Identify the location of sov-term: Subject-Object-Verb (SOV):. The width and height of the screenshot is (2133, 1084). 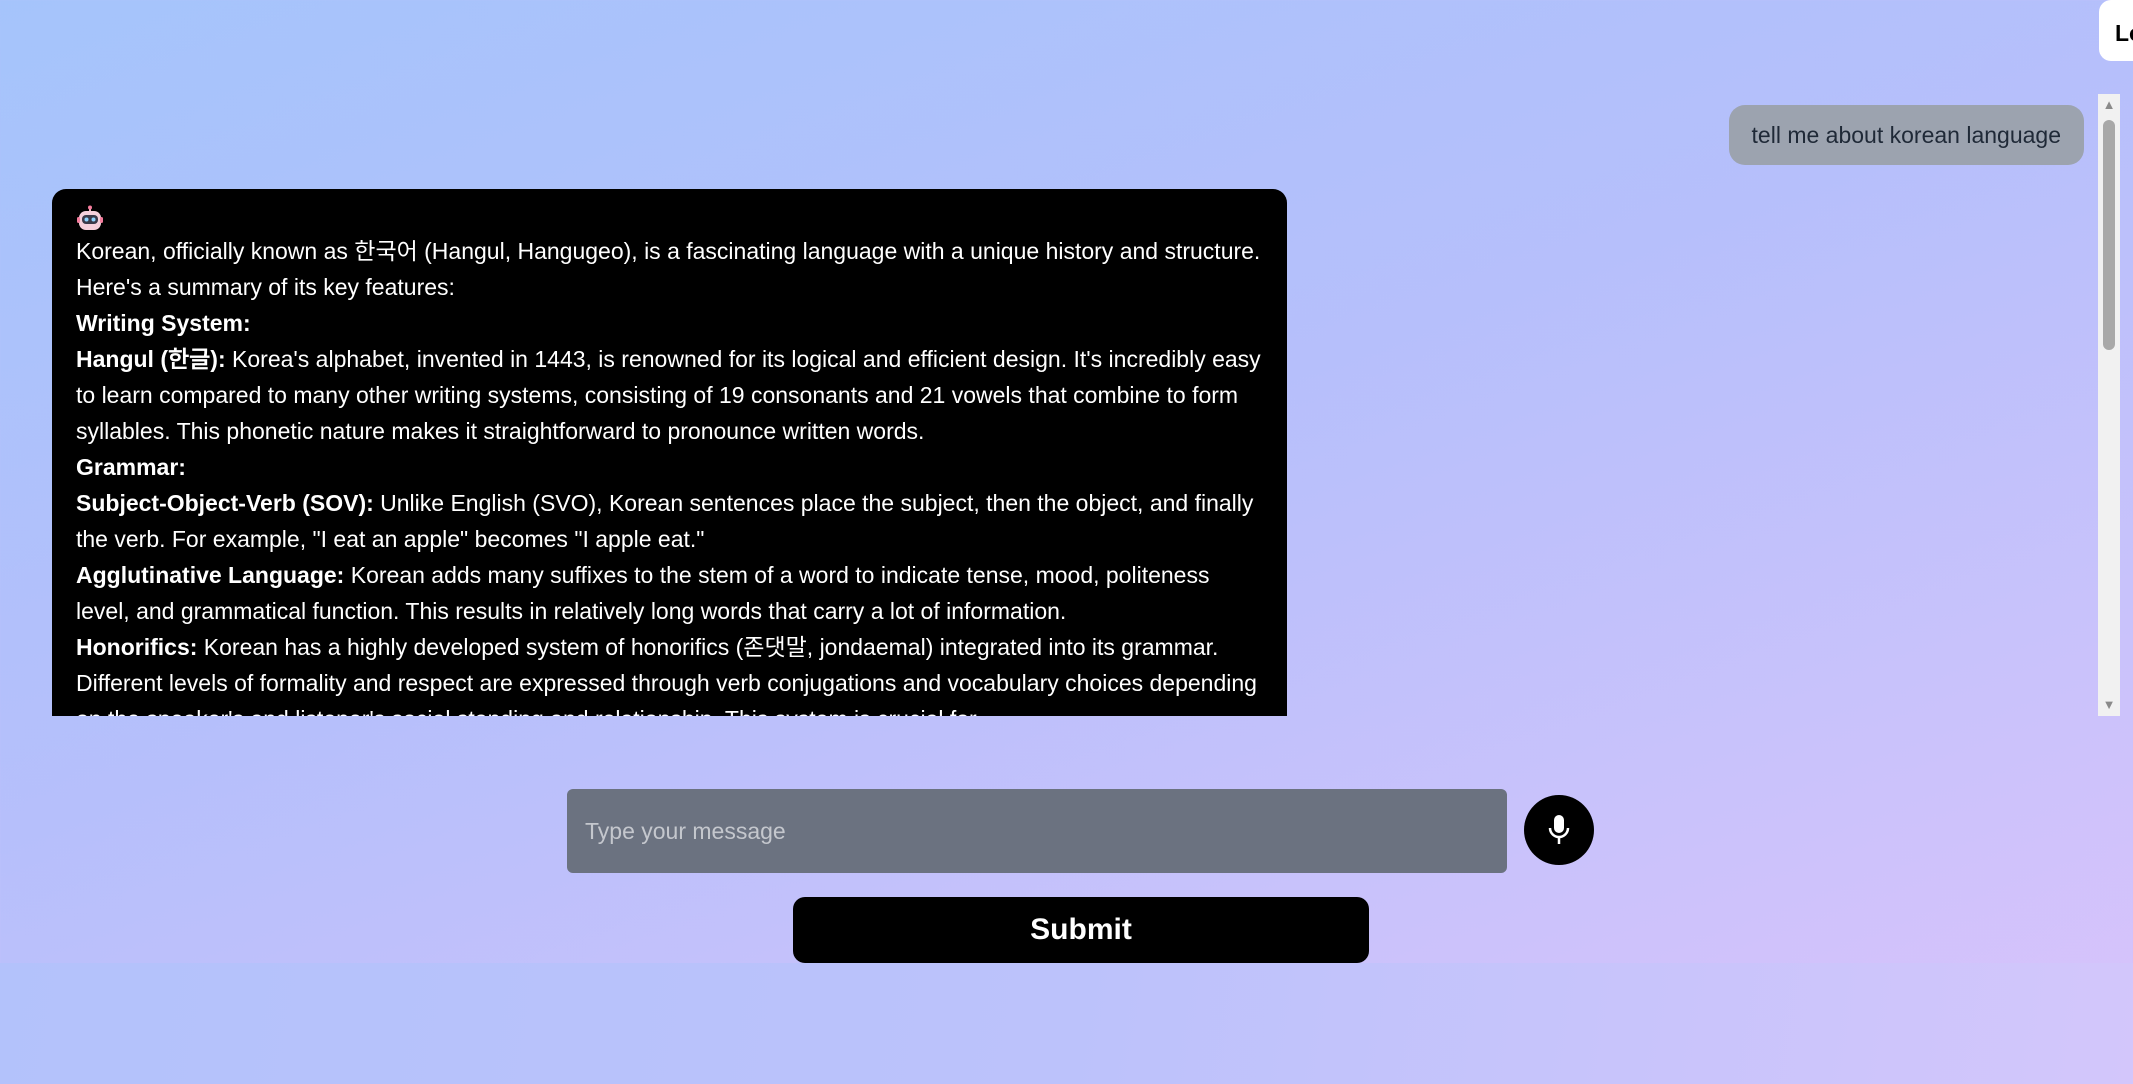
(225, 503).